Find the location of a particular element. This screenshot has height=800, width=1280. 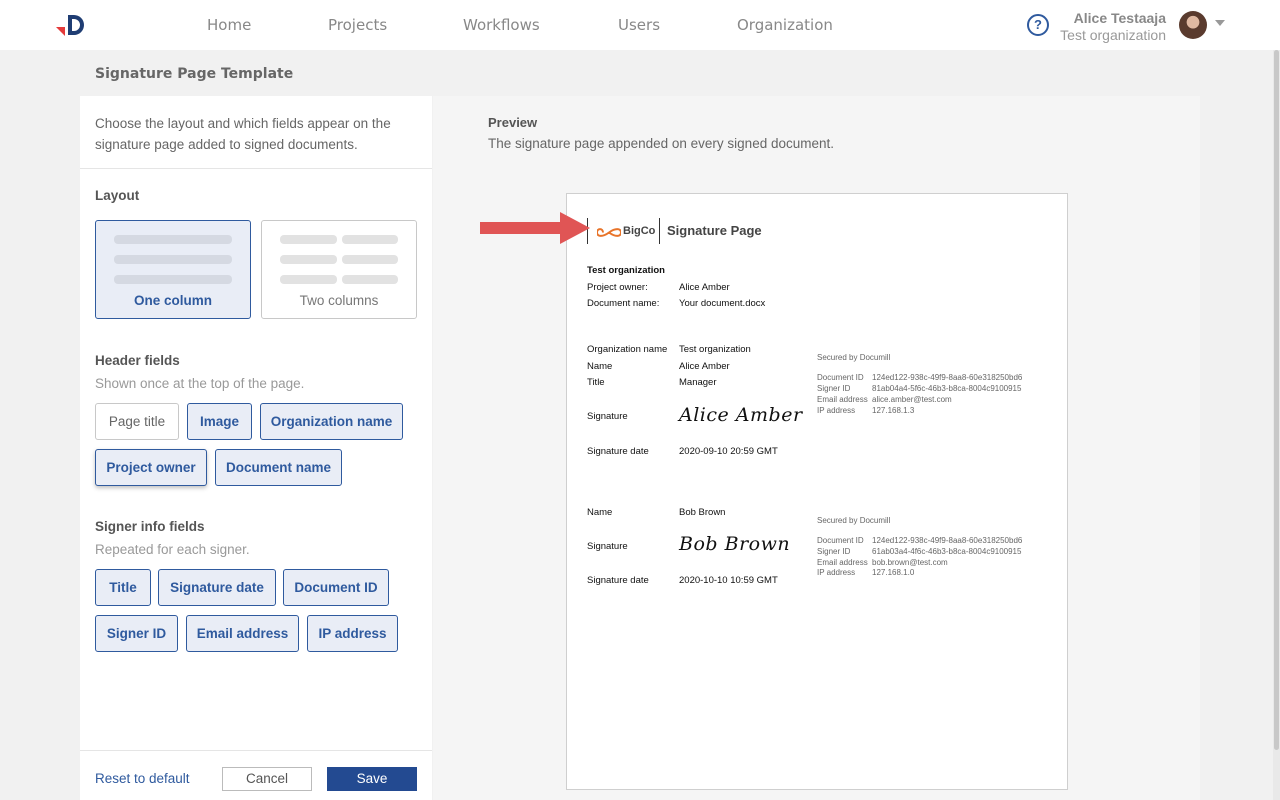

nav-workflows: Workflows is located at coordinates (501, 25).